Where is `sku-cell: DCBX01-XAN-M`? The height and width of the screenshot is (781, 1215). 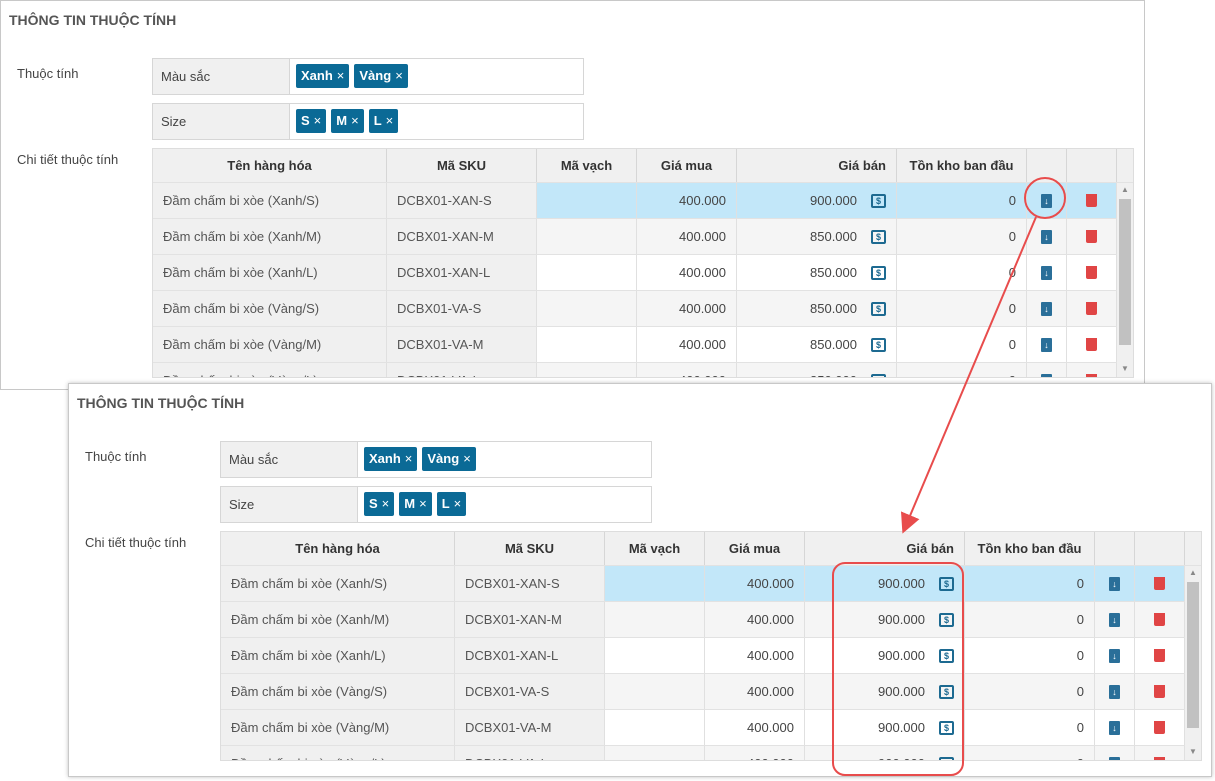
sku-cell: DCBX01-XAN-M is located at coordinates (462, 236).